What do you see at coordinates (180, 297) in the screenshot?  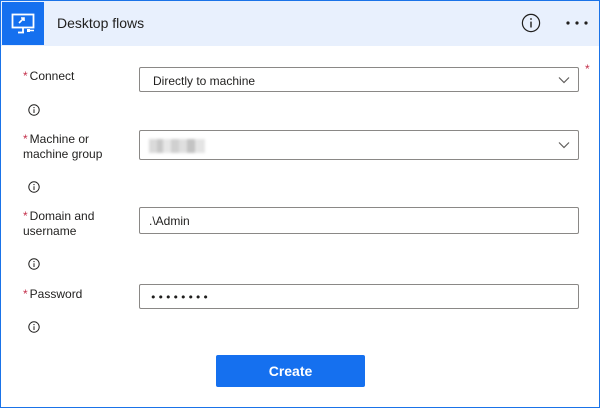 I see `password-masked-value: ••••••••` at bounding box center [180, 297].